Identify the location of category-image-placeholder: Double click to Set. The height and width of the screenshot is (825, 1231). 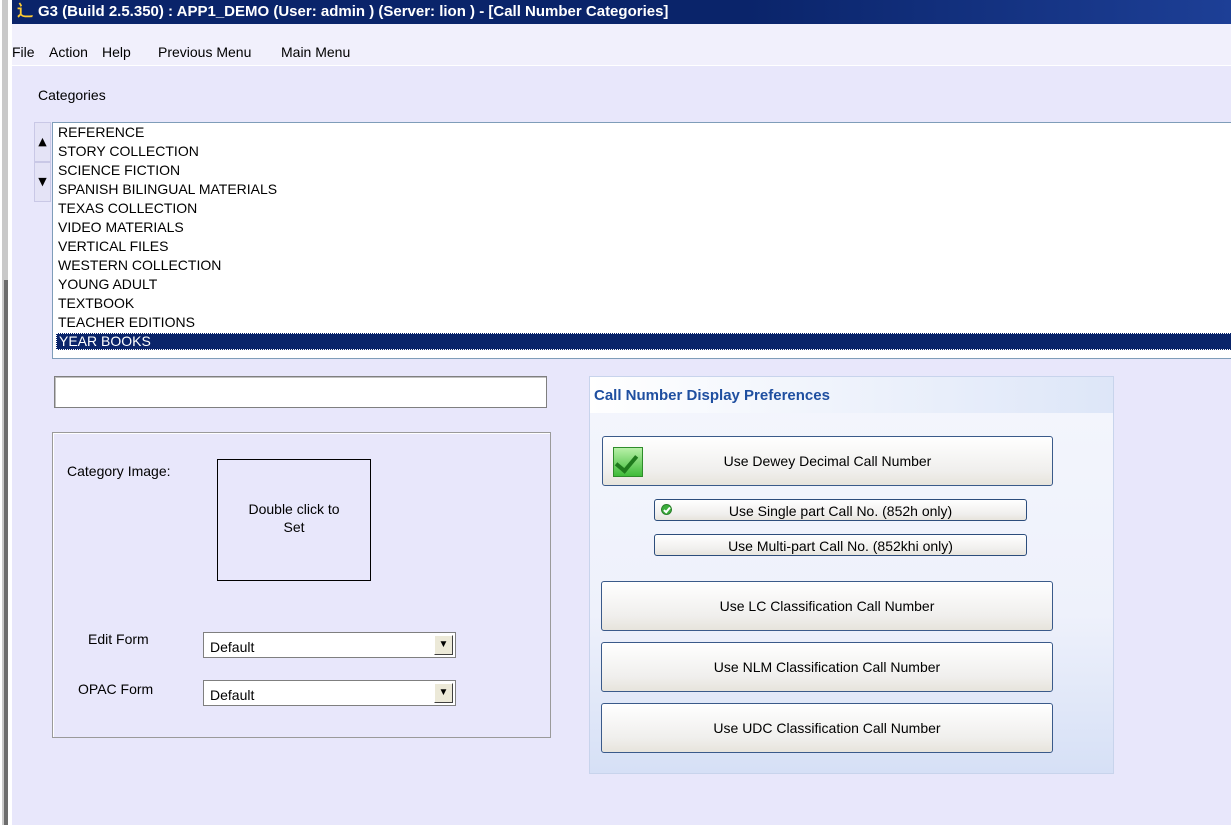
(294, 518).